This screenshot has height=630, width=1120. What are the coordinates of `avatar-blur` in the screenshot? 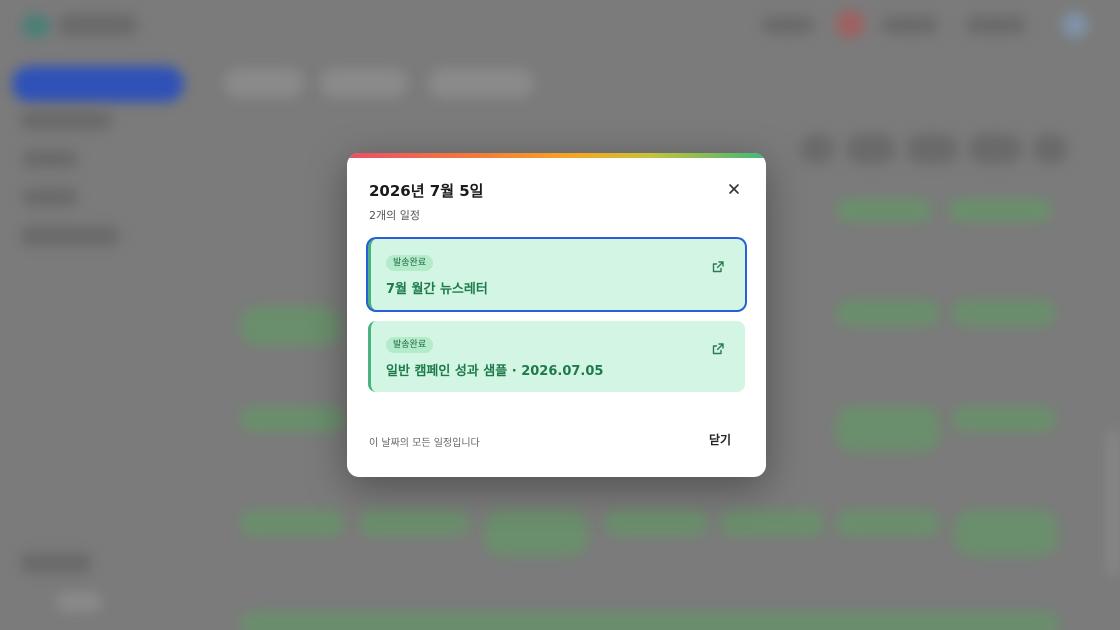 It's located at (1075, 25).